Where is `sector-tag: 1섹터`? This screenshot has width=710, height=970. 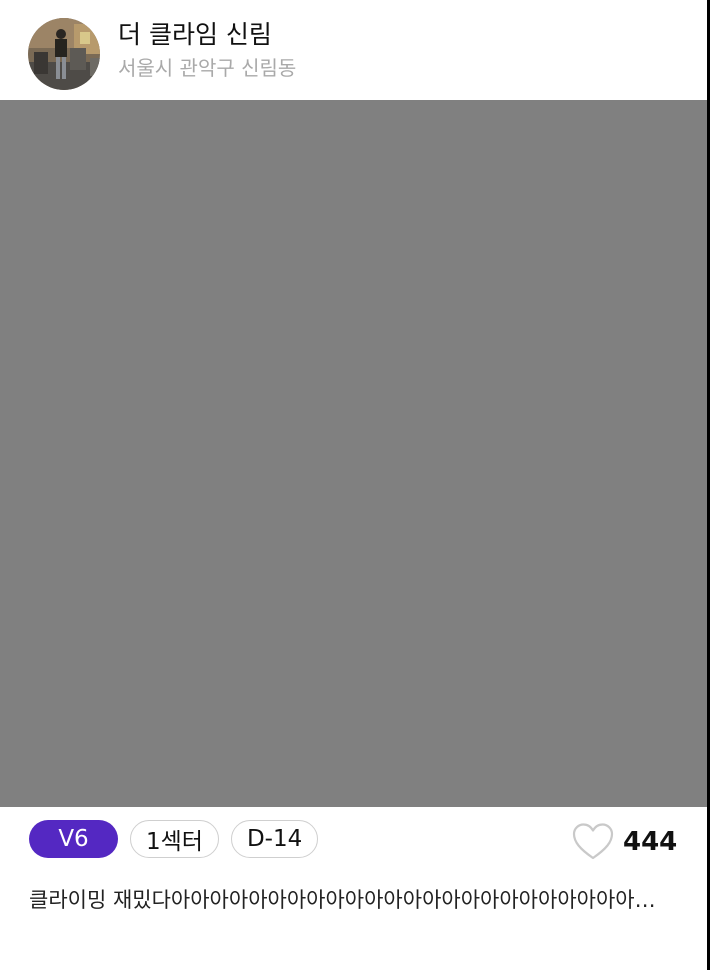
sector-tag: 1섹터 is located at coordinates (174, 839).